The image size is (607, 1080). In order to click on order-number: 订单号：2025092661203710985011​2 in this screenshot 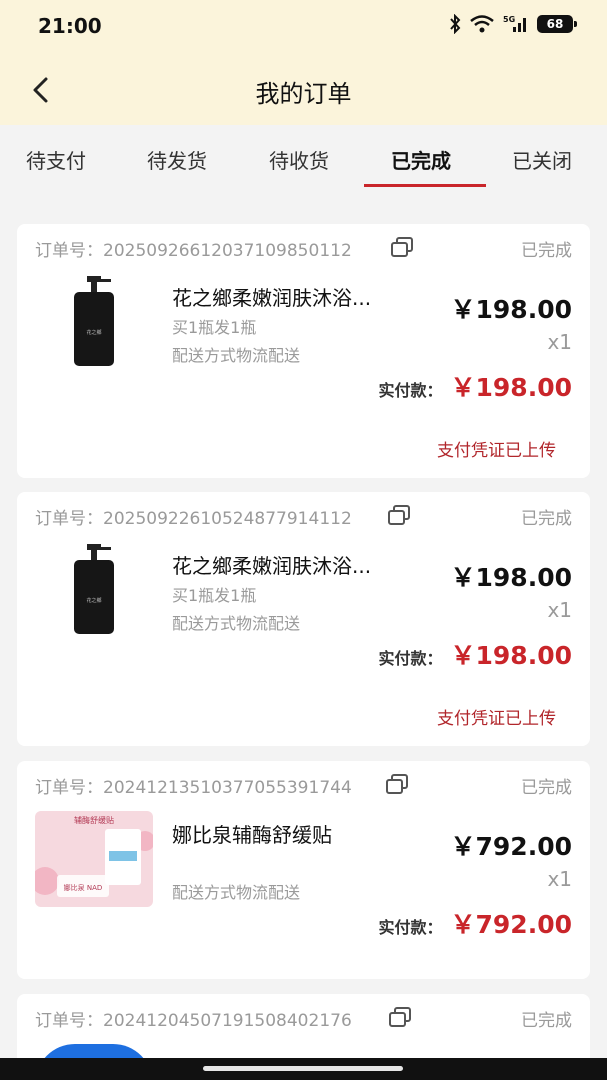, I will do `click(193, 251)`.